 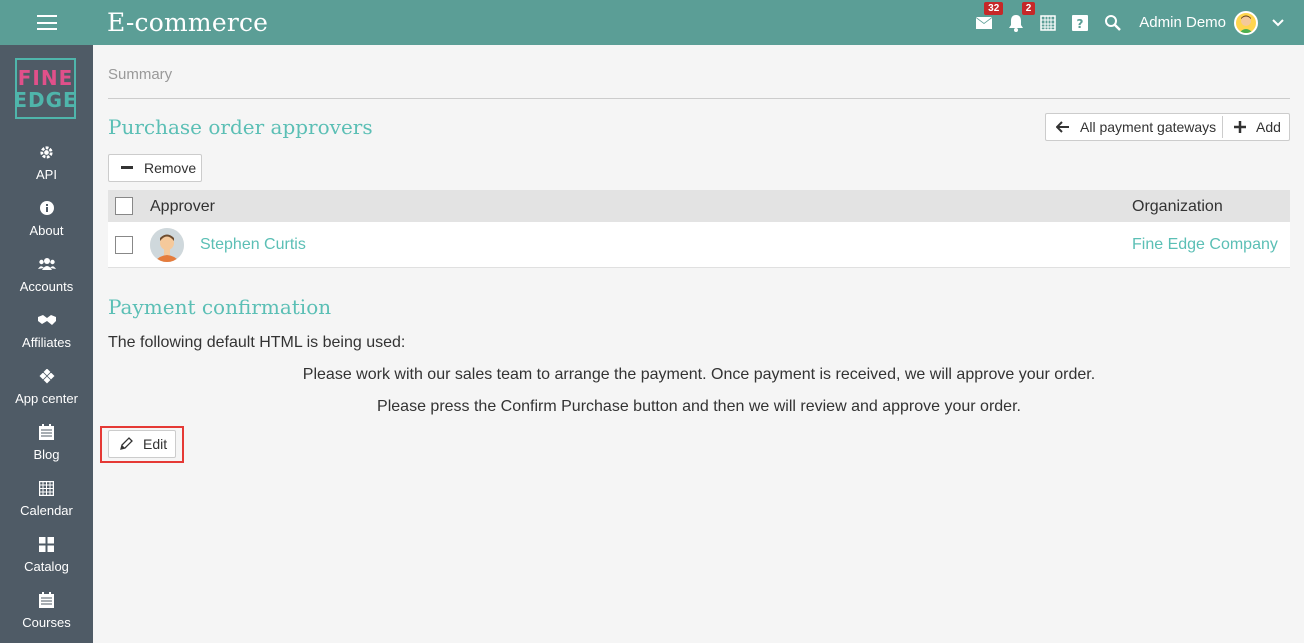 What do you see at coordinates (124, 245) in the screenshot?
I see `row-checkbox` at bounding box center [124, 245].